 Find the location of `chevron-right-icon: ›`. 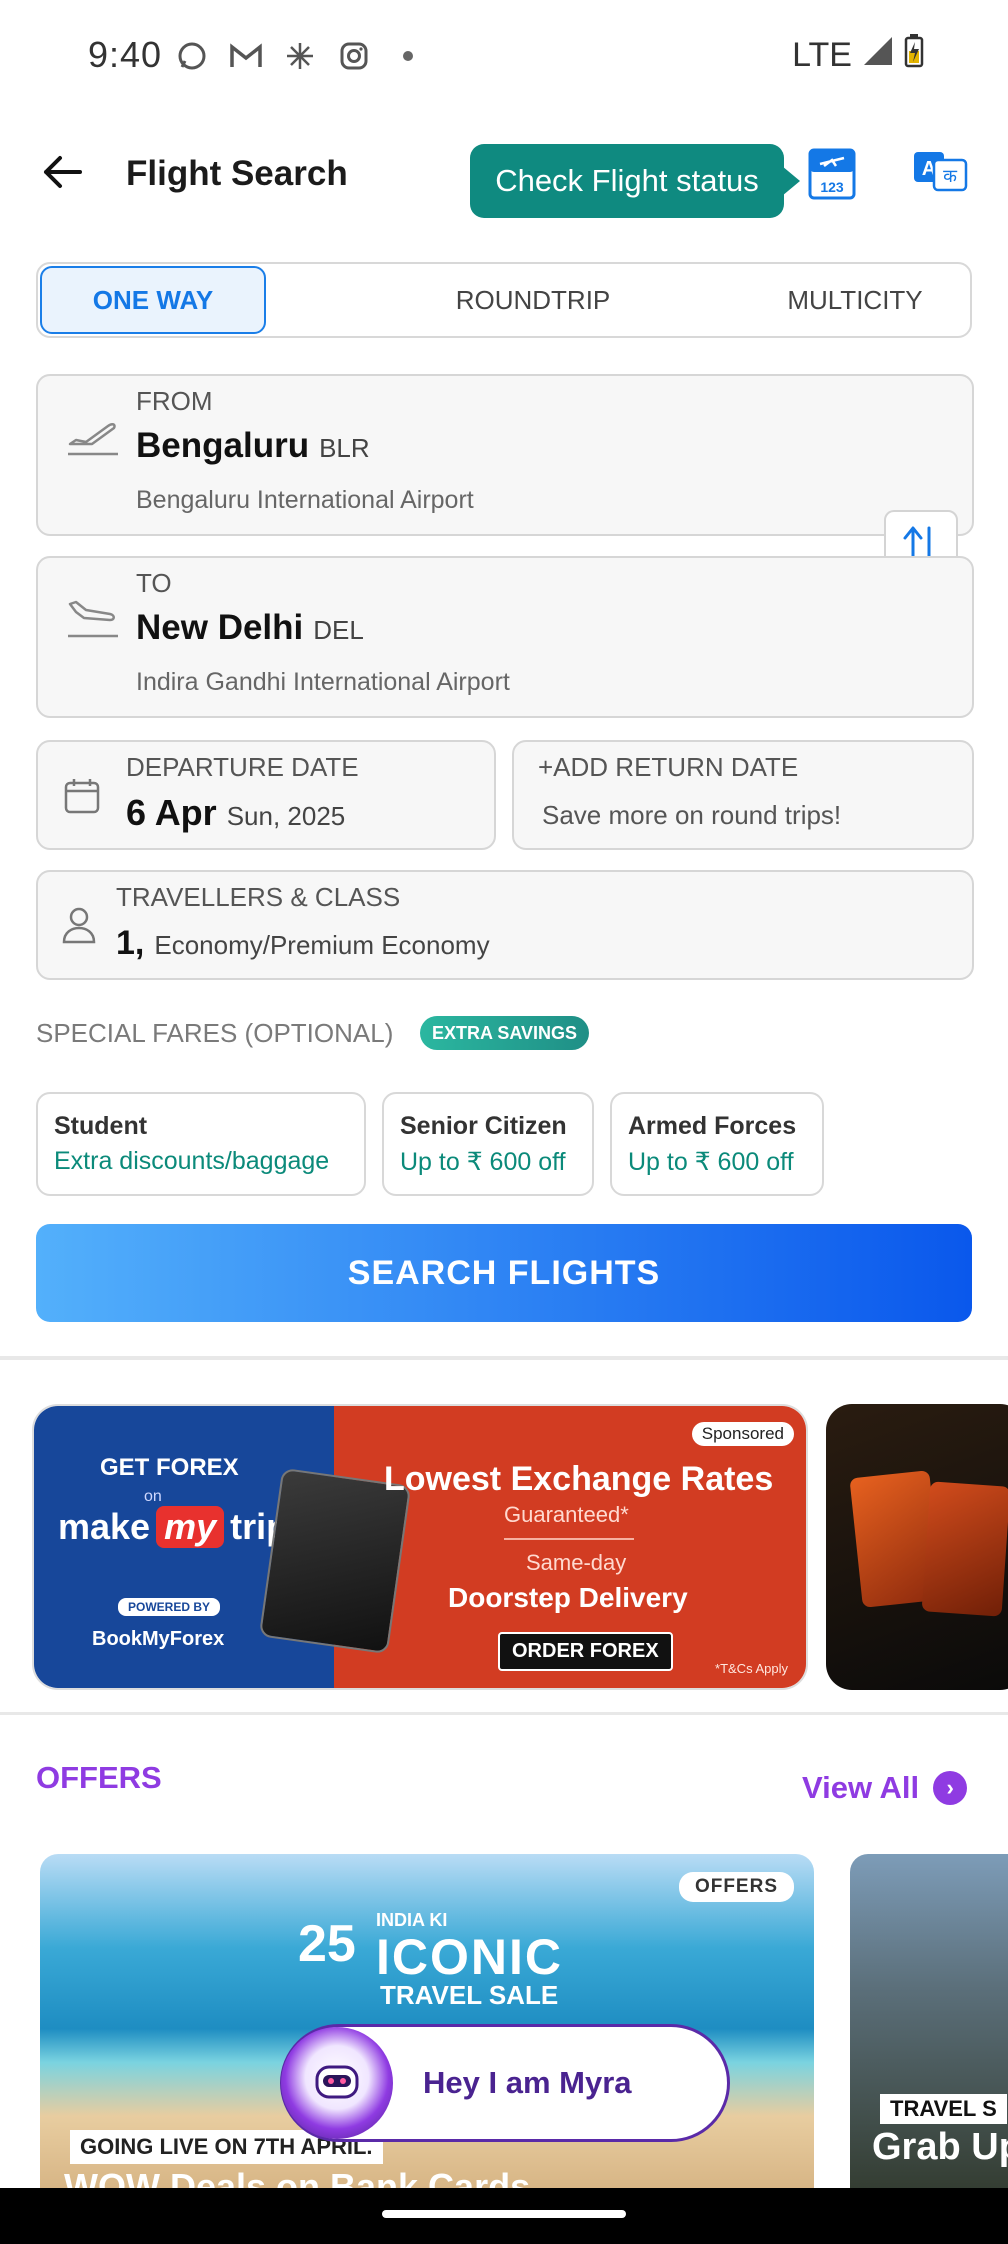

chevron-right-icon: › is located at coordinates (950, 1788).